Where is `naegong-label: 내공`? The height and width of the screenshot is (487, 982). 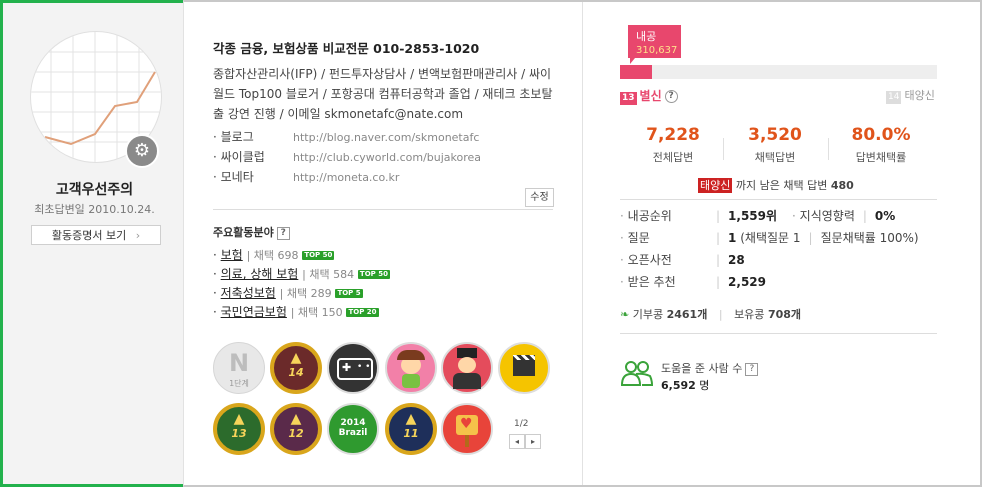 naegong-label: 내공 is located at coordinates (646, 36).